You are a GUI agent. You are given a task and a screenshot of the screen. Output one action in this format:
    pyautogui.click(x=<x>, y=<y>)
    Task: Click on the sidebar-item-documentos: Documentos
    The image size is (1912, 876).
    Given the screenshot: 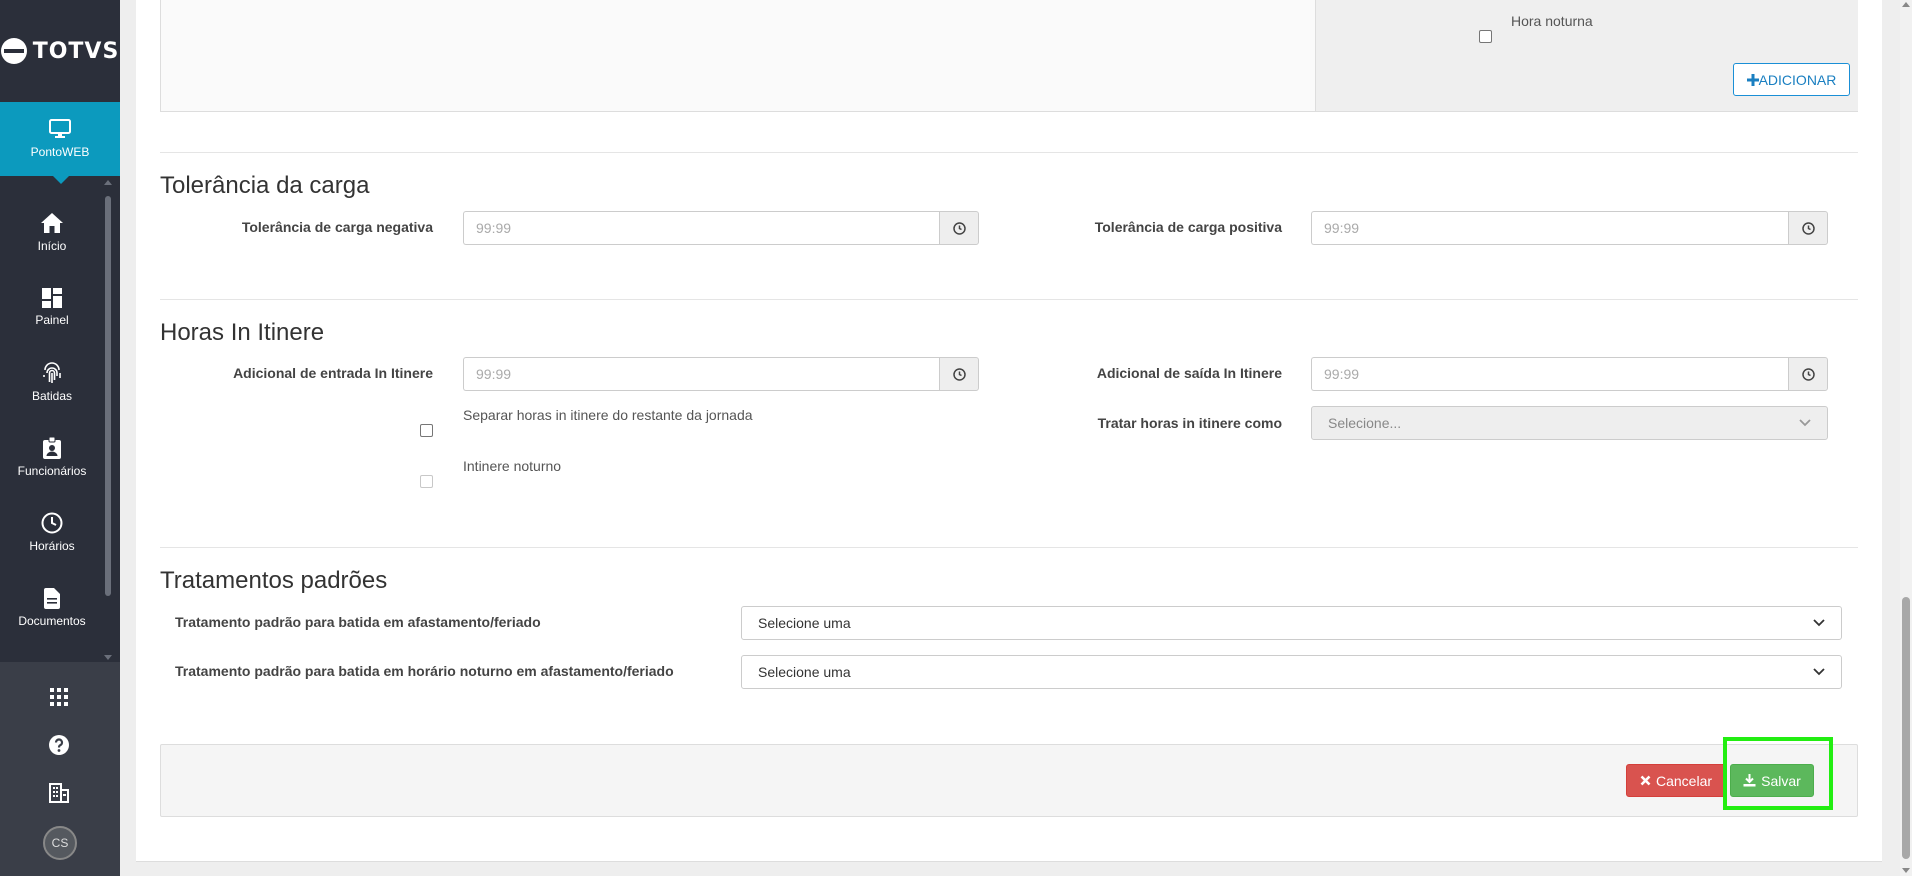 What is the action you would take?
    pyautogui.click(x=52, y=607)
    